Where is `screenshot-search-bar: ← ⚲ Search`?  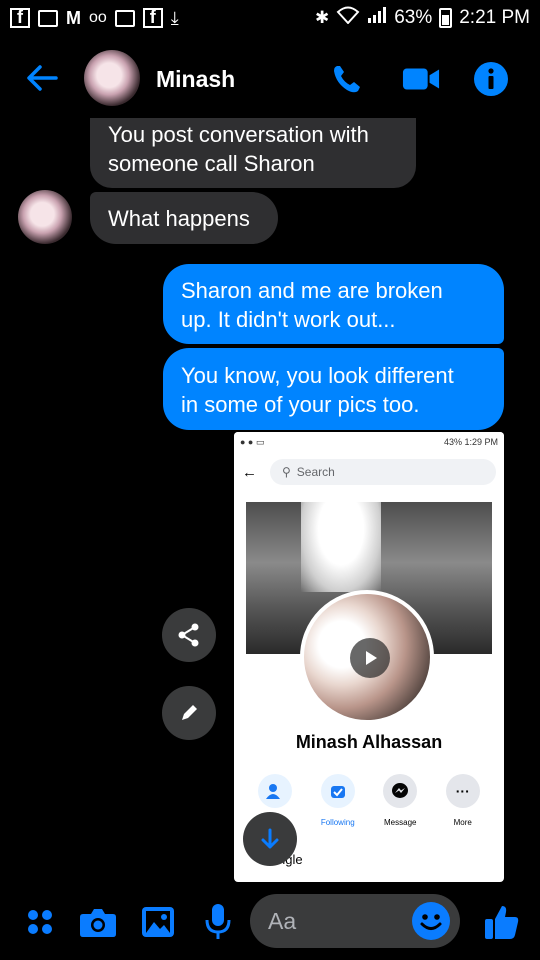
screenshot-search-bar: ← ⚲ Search is located at coordinates (369, 472).